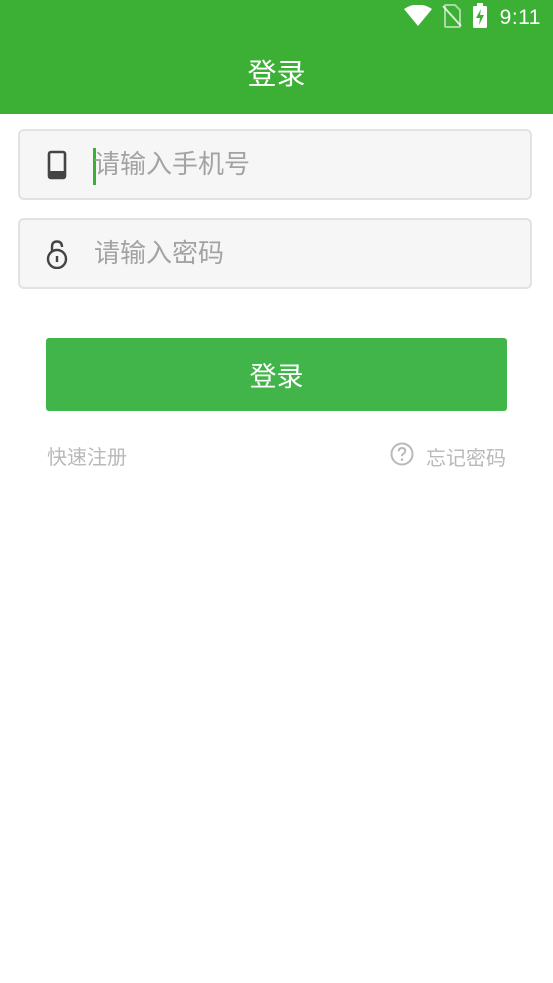  I want to click on phone-icon, so click(57, 165).